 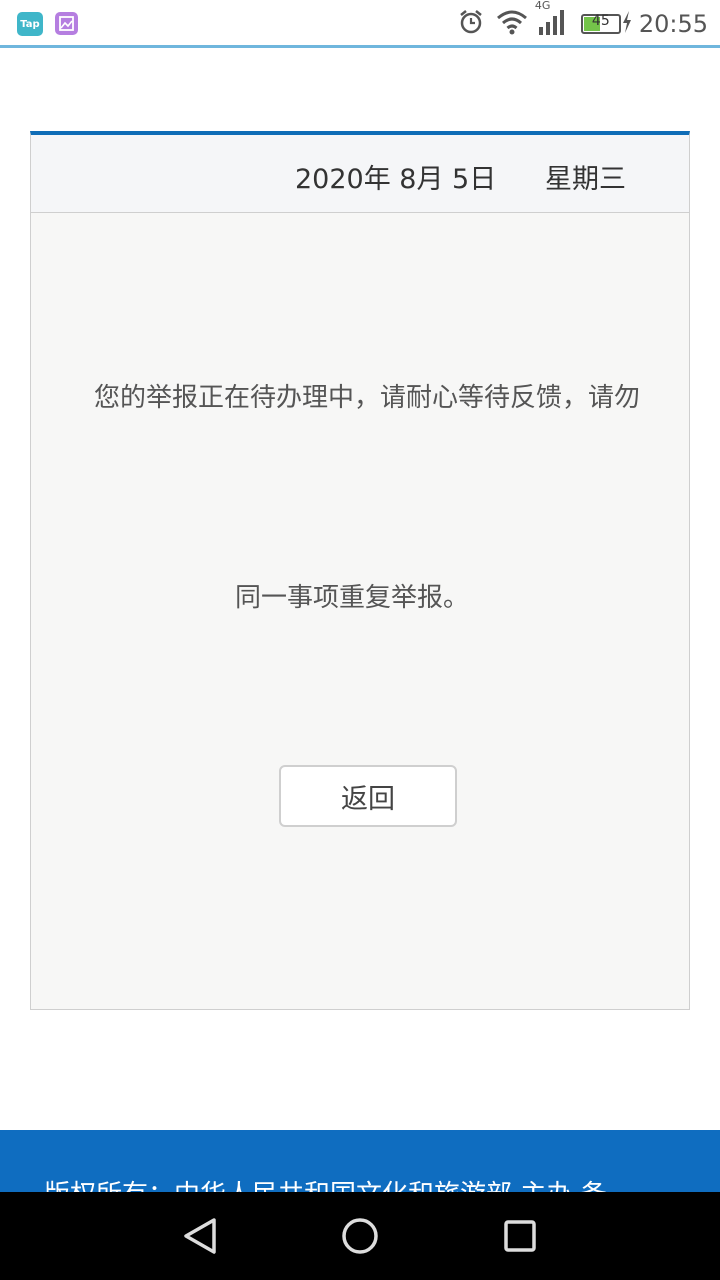 I want to click on date-text: 2020年 8月 5日, so click(x=396, y=179).